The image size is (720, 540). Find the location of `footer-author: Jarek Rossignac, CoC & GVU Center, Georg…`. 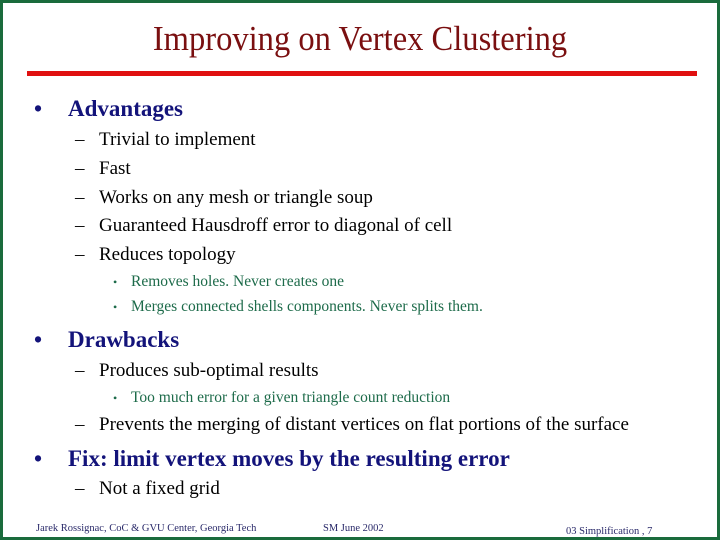

footer-author: Jarek Rossignac, CoC & GVU Center, Georg… is located at coordinates (146, 528).